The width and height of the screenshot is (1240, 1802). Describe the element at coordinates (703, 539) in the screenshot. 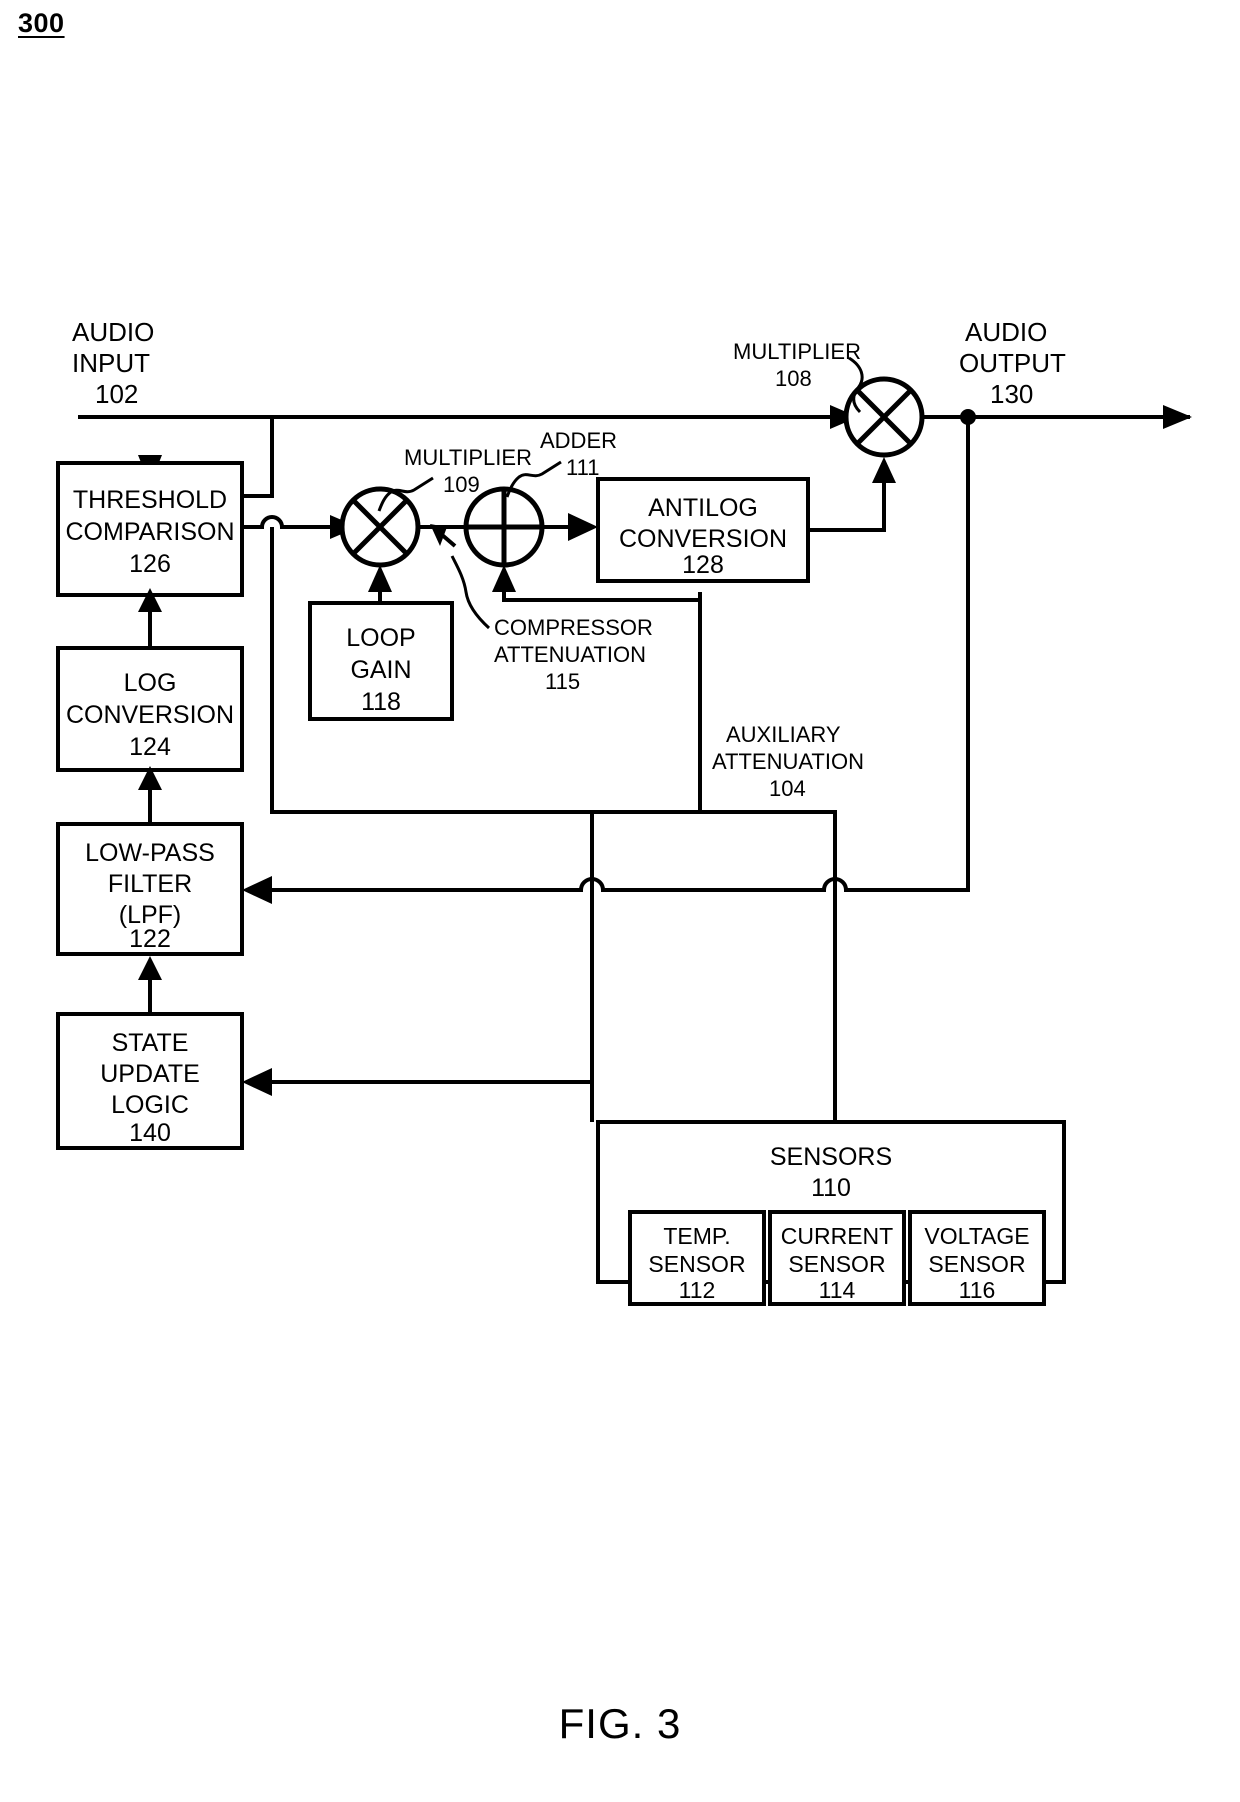

I see `antilog-conversion-line2: CONVERSION` at that location.